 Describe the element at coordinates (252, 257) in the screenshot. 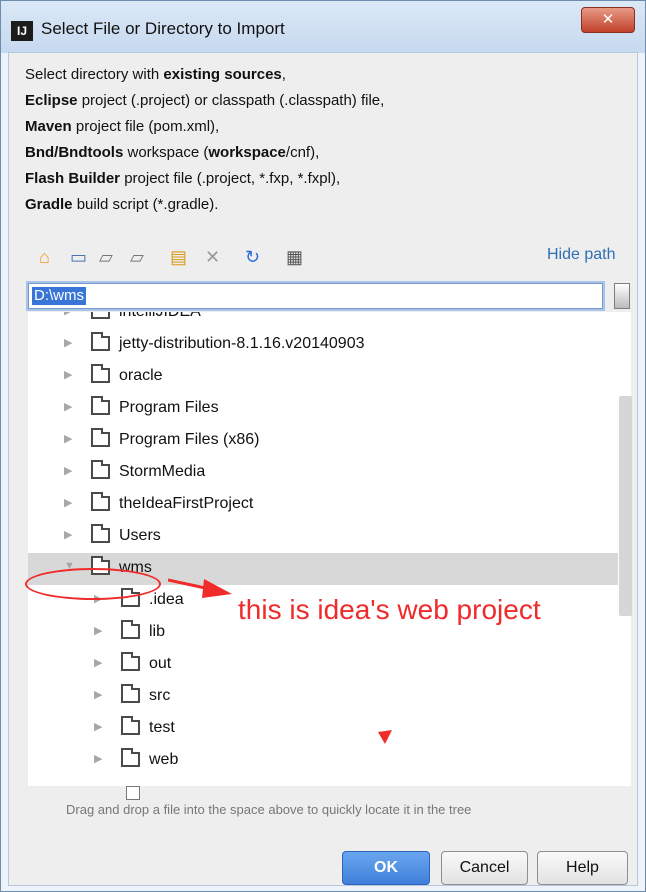

I see `refresh-icon: ↻` at that location.